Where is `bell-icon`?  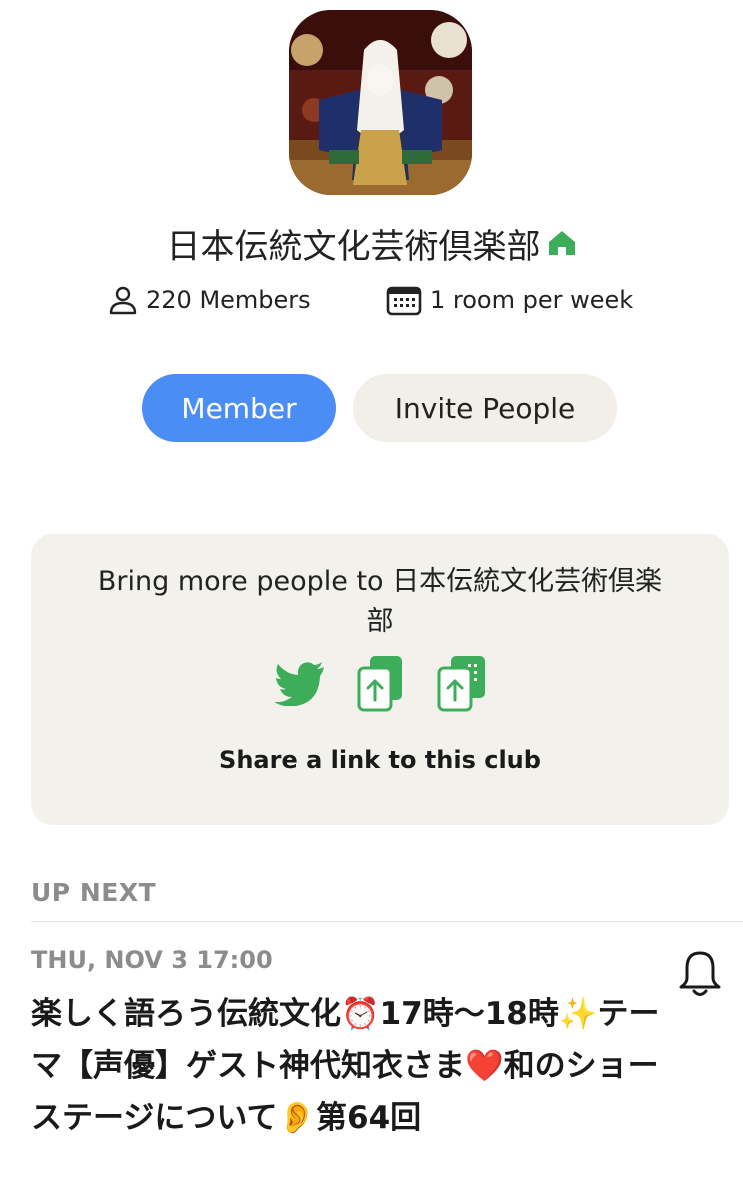
bell-icon is located at coordinates (700, 976).